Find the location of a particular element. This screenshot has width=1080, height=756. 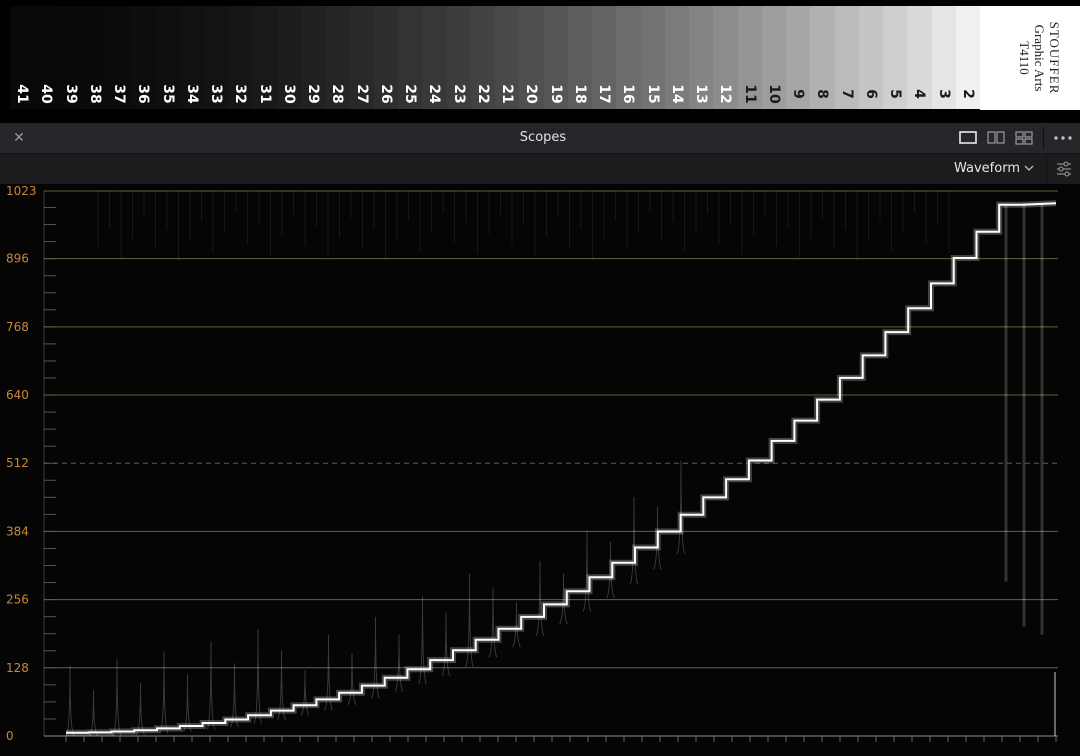

wedge-step-label: 25 is located at coordinates (410, 94).